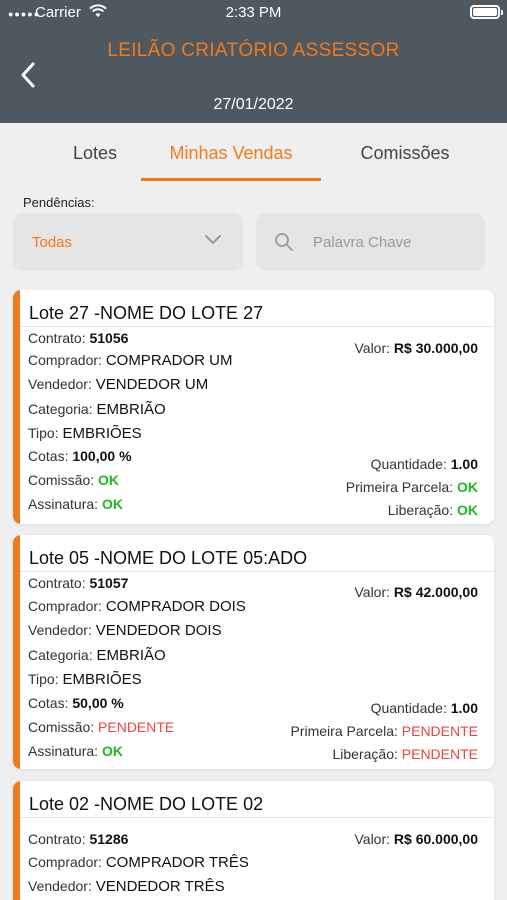 The height and width of the screenshot is (900, 507). Describe the element at coordinates (405, 153) in the screenshot. I see `tab-comissoes: Comissões` at that location.